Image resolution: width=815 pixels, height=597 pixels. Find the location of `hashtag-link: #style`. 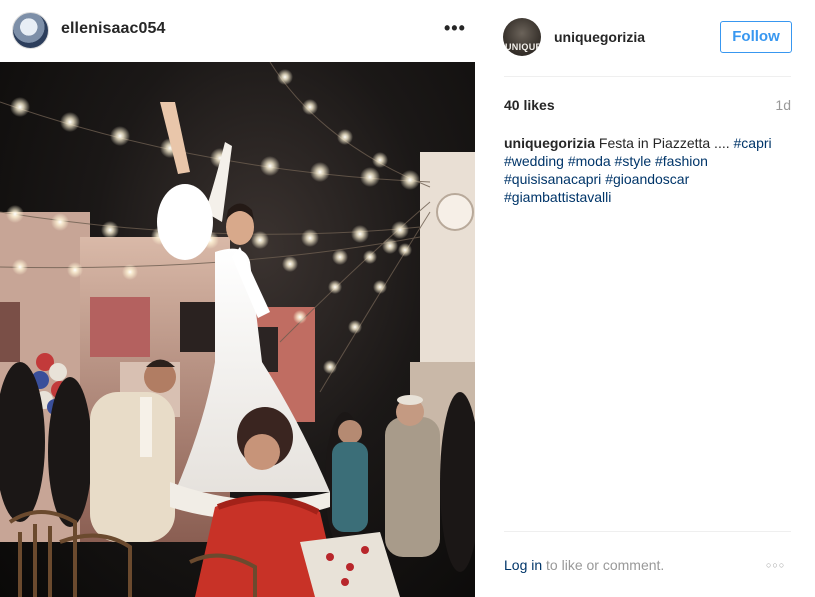

hashtag-link: #style is located at coordinates (633, 161).